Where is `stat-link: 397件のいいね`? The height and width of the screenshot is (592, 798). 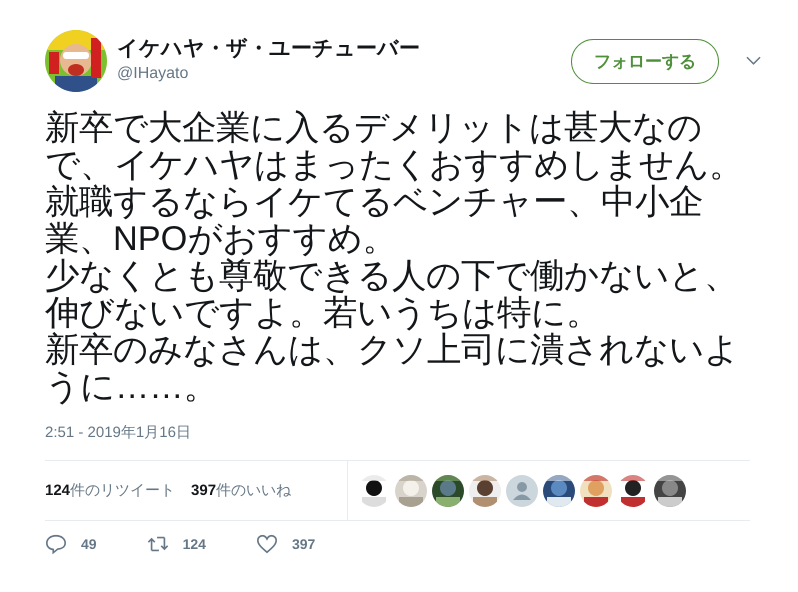 stat-link: 397件のいいね is located at coordinates (241, 490).